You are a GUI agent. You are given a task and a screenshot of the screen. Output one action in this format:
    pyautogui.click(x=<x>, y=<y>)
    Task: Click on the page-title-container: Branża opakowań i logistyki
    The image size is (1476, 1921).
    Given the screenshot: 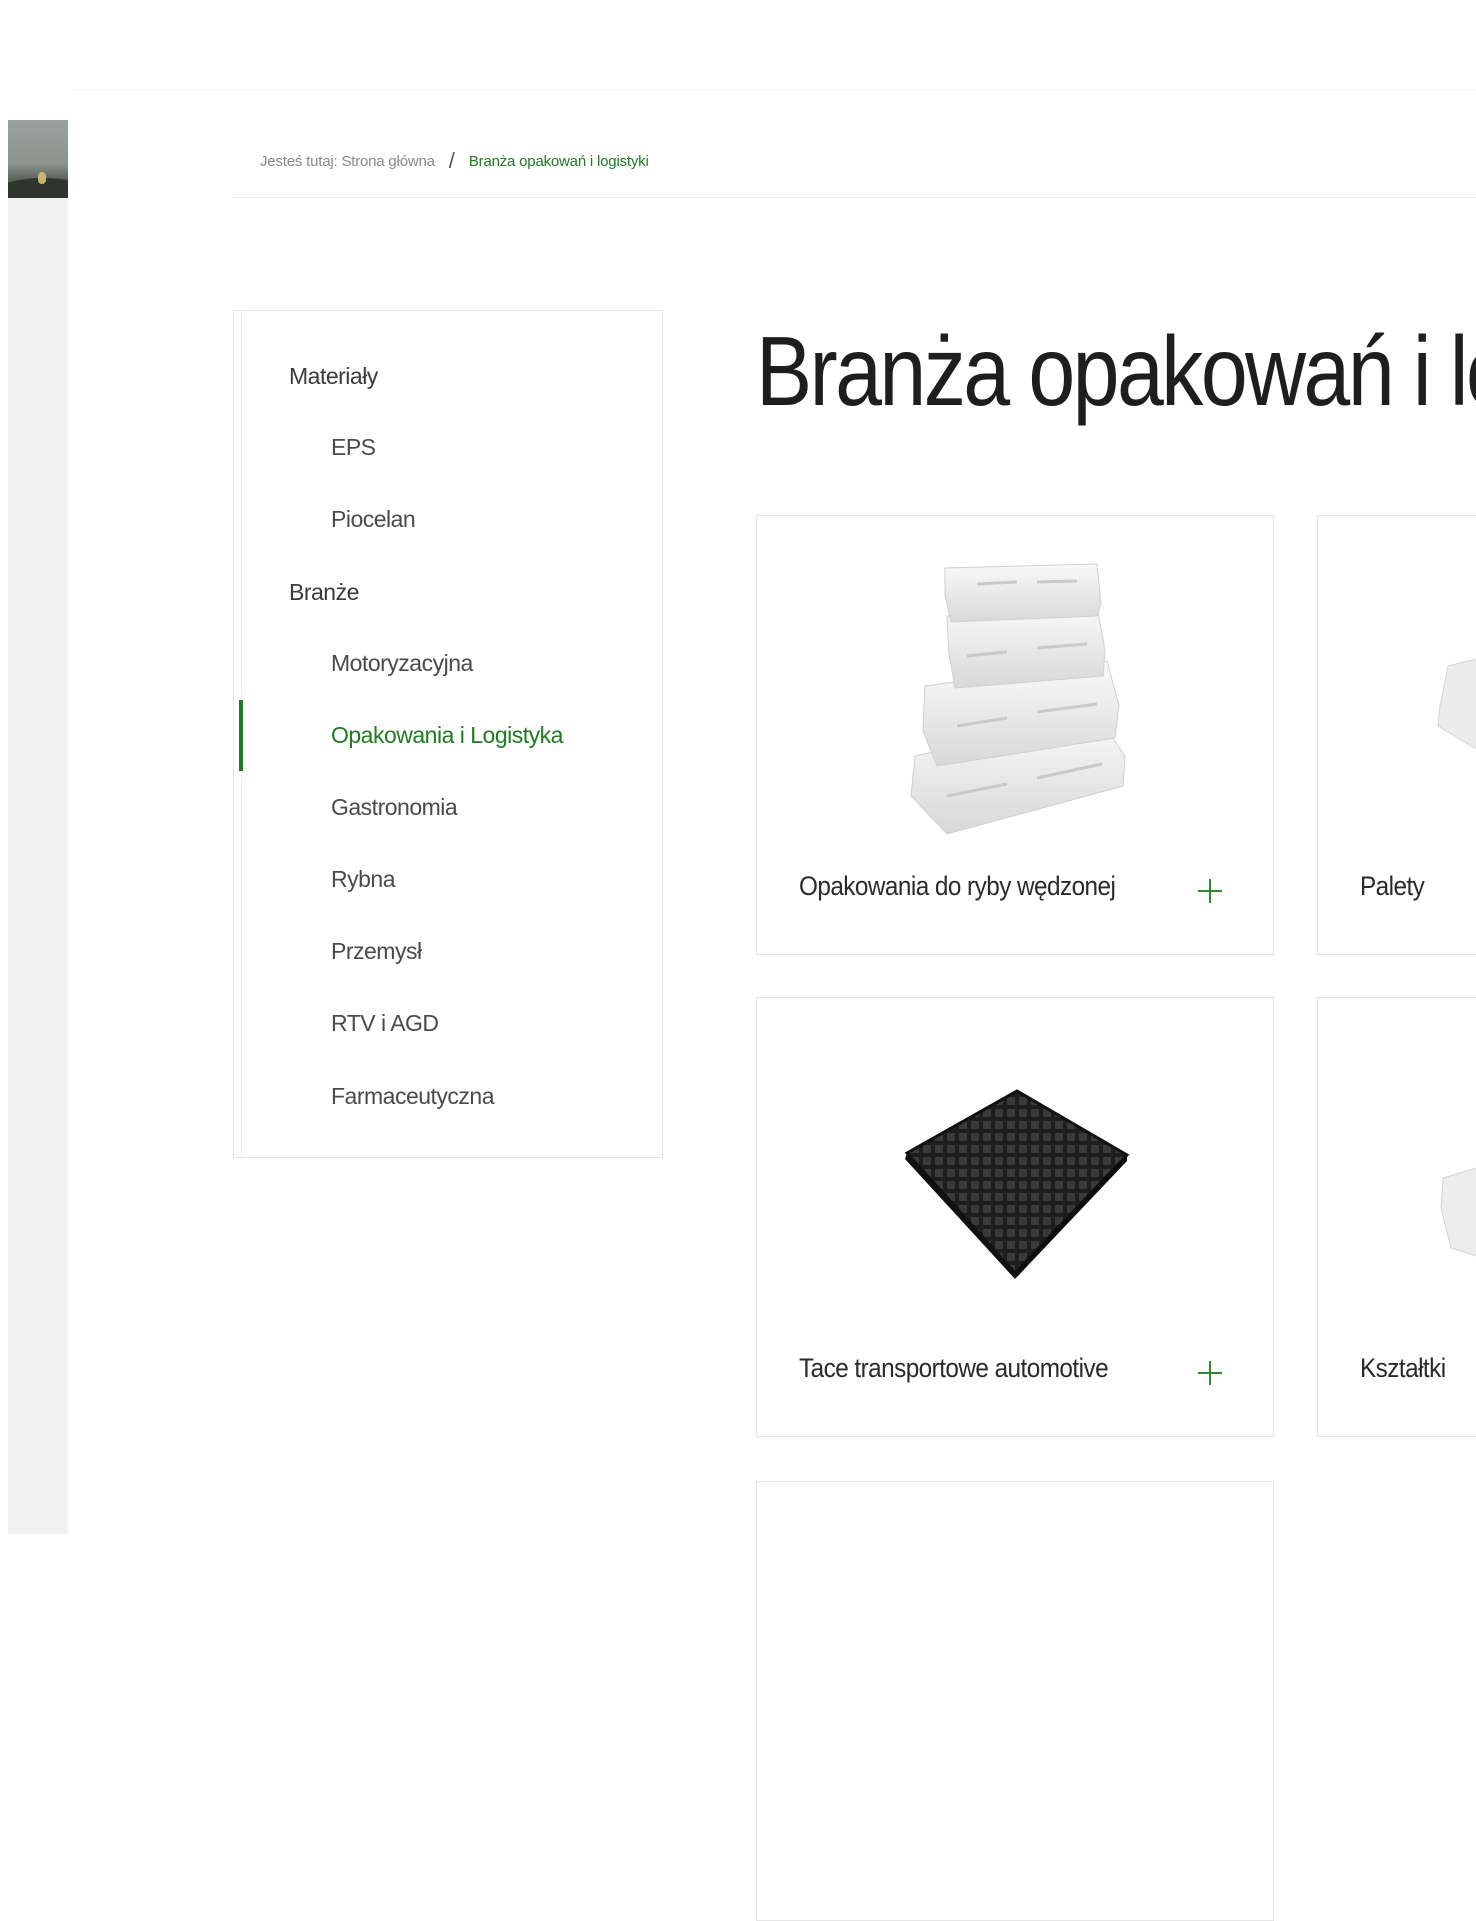 What is the action you would take?
    pyautogui.click(x=1108, y=370)
    